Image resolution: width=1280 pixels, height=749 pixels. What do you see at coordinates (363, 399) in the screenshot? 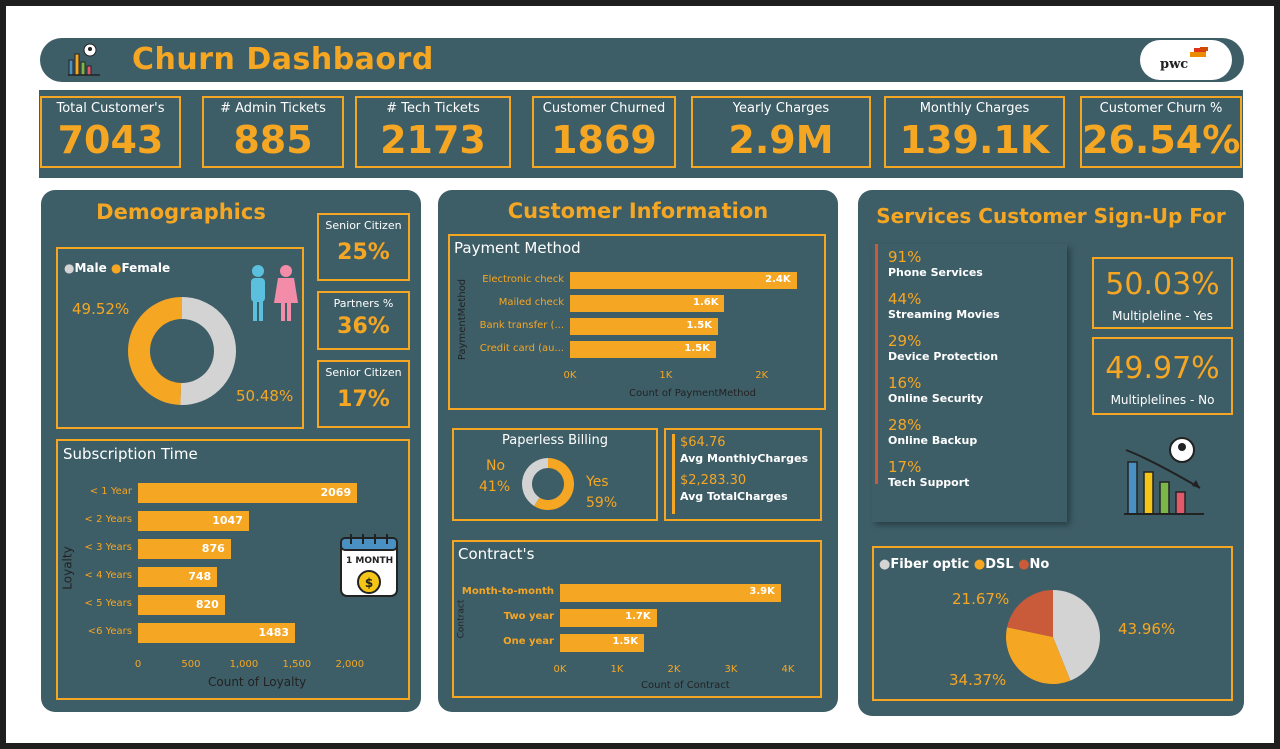
I see `senior-citizen-value: 17%` at bounding box center [363, 399].